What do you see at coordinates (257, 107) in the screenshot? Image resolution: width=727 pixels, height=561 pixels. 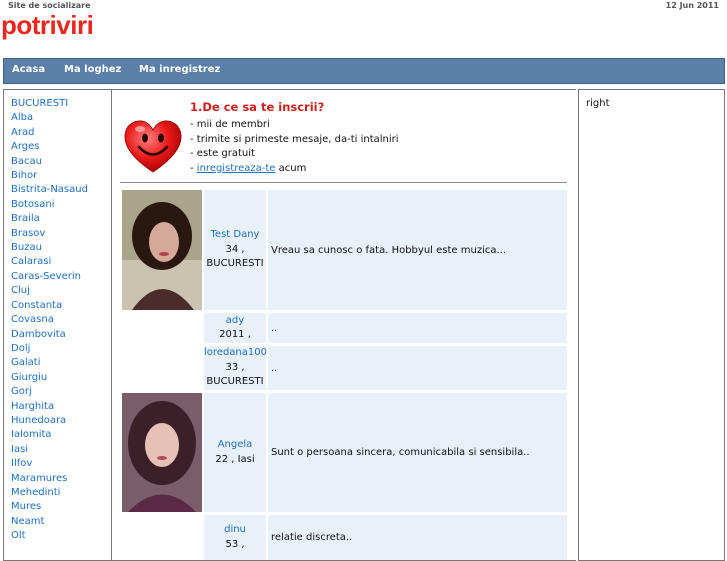 I see `intro-title: 1.De ce sa te inscrii?` at bounding box center [257, 107].